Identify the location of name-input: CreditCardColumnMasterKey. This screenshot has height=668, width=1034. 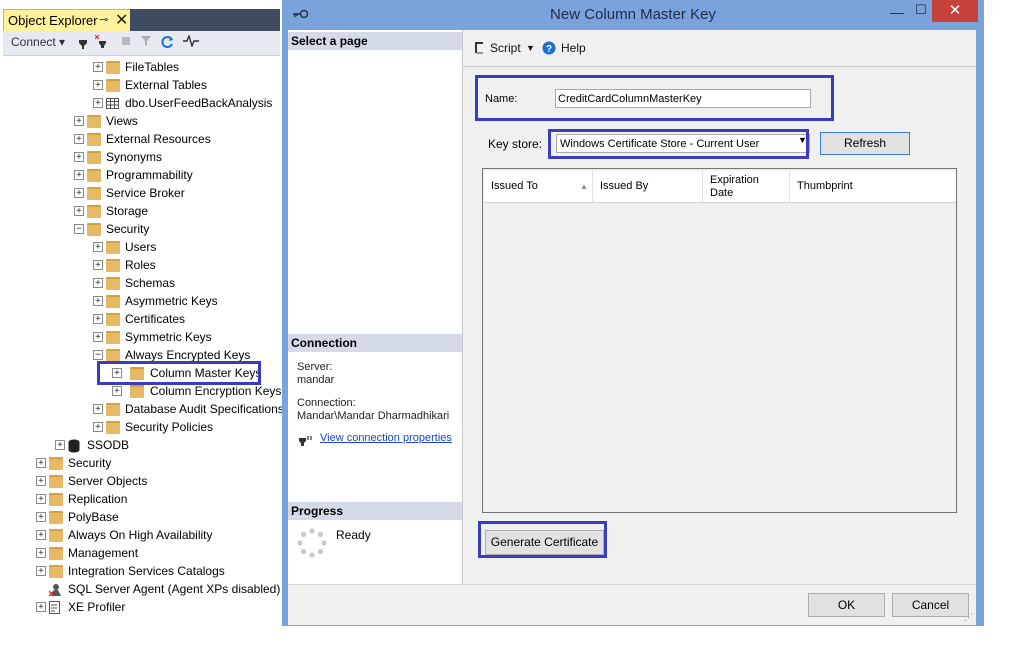
(683, 98).